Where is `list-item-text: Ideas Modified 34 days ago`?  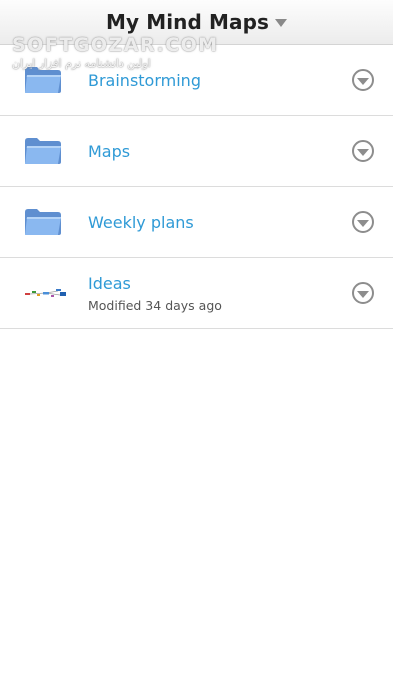 list-item-text: Ideas Modified 34 days ago is located at coordinates (210, 293).